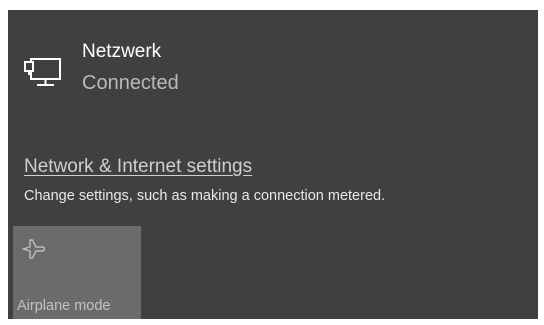  Describe the element at coordinates (64, 306) in the screenshot. I see `airplane-mode-label: Airplane mode` at that location.